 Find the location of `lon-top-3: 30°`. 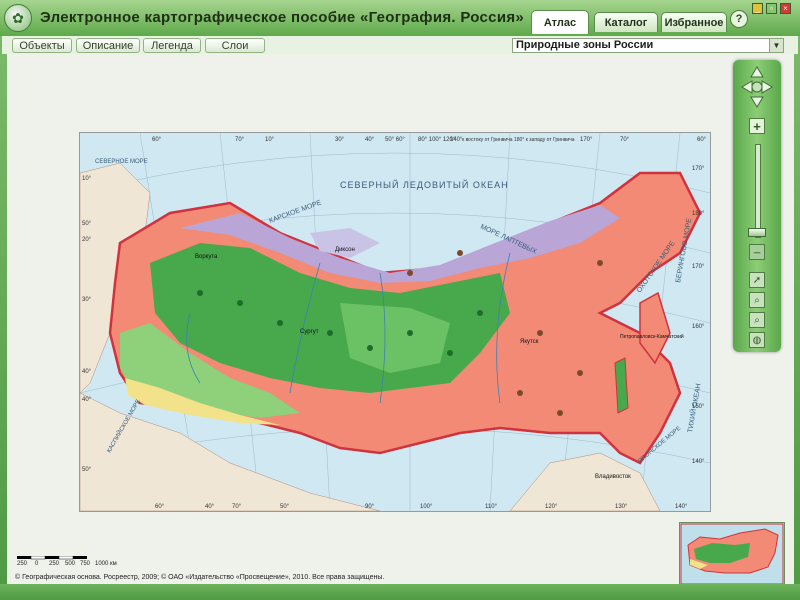

lon-top-3: 30° is located at coordinates (340, 140).